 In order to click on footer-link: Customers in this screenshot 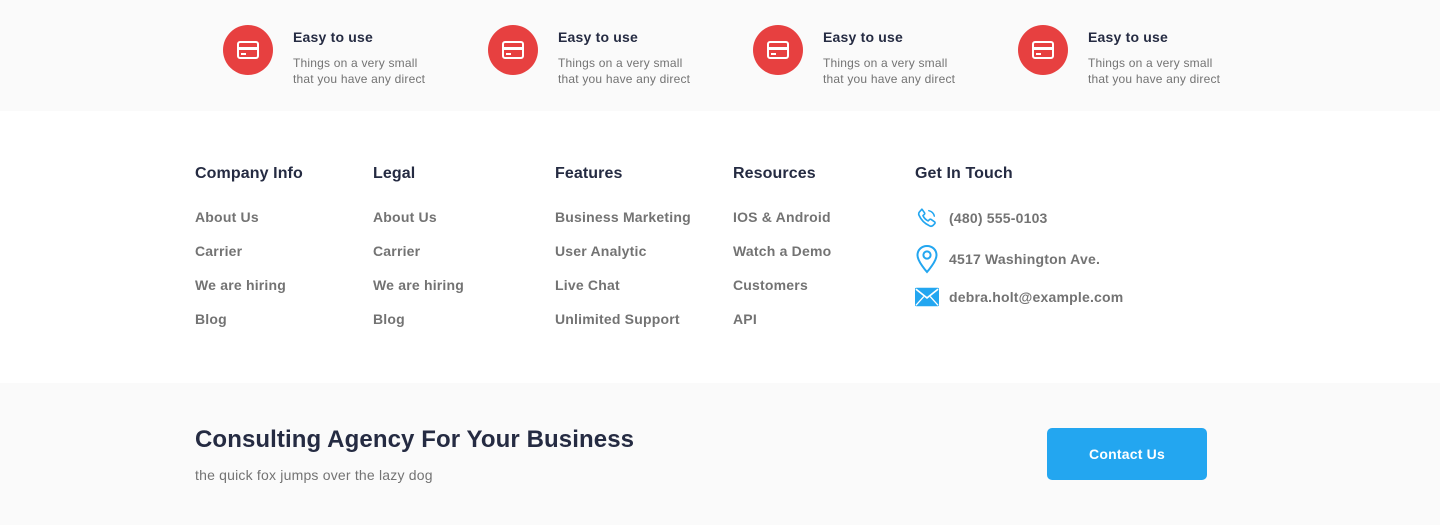, I will do `click(782, 293)`.